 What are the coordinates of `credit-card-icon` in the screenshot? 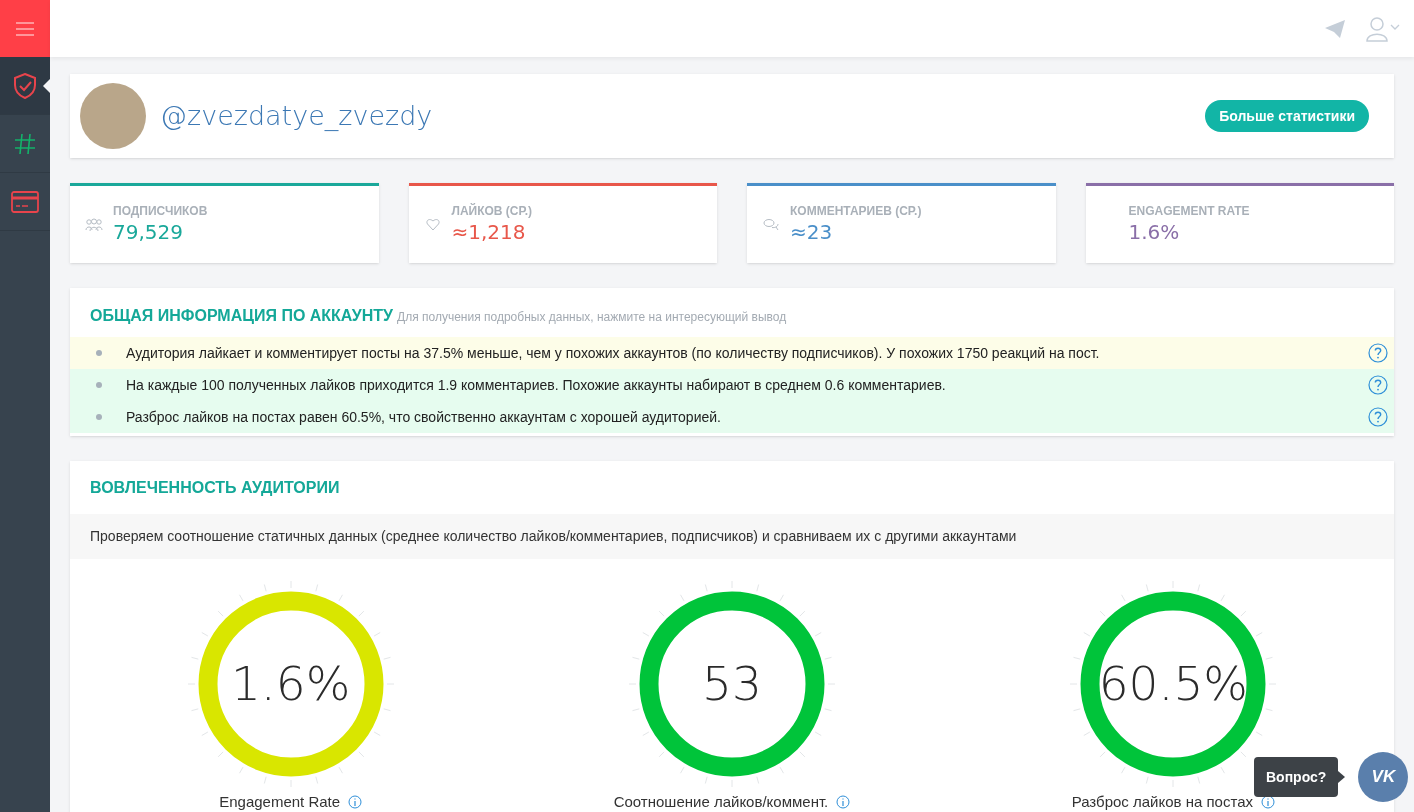 It's located at (25, 201).